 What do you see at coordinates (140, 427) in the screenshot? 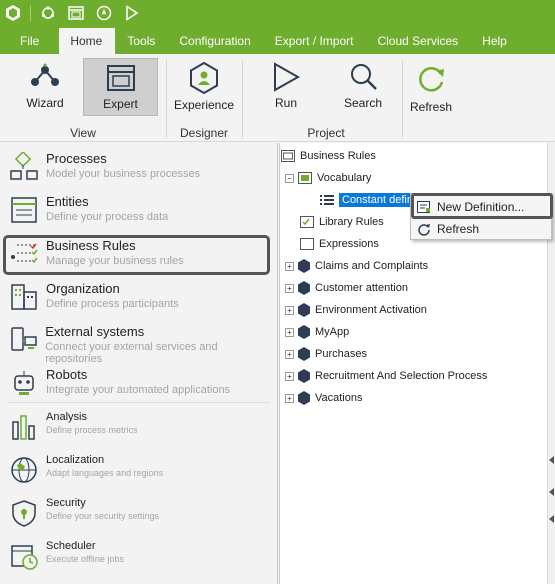
I see `nav-item-analysis: Analysis Define process metrics` at bounding box center [140, 427].